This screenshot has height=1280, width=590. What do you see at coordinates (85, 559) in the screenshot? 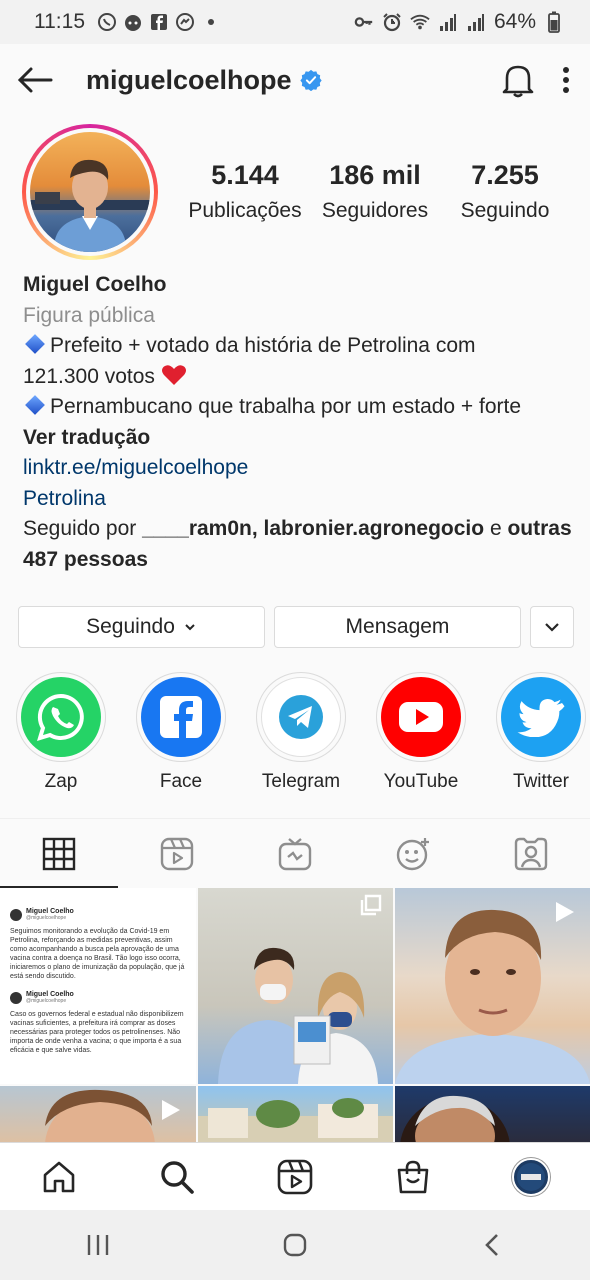
I see `followed-by-count: 487 pessoas` at bounding box center [85, 559].